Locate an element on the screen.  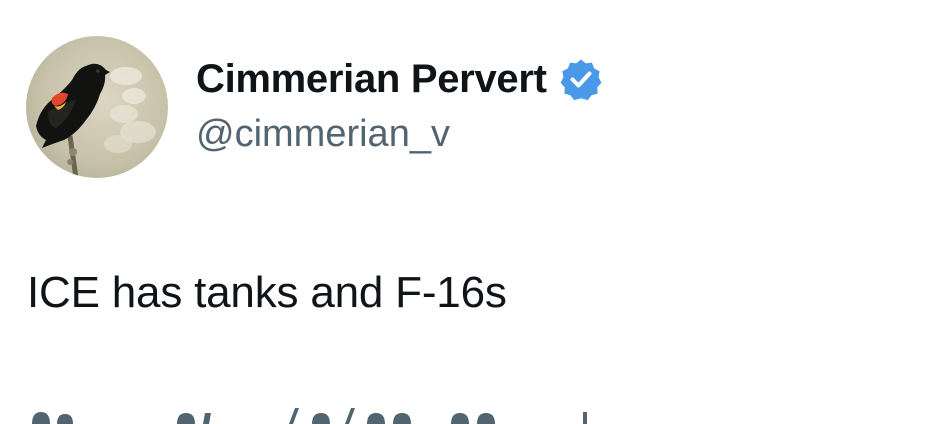
cropped-timestamp-glyphs-icon is located at coordinates (309, 416).